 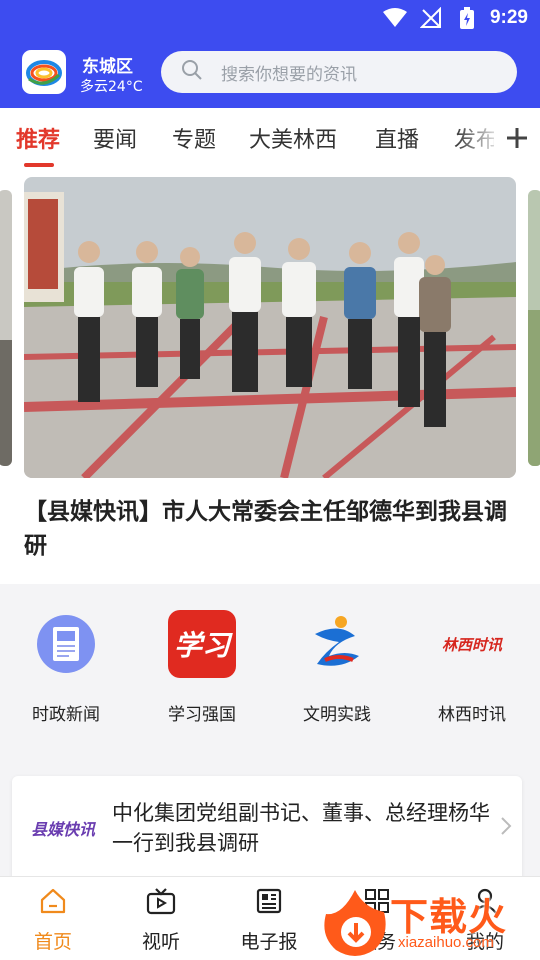 I want to click on no-signal-icon, so click(x=431, y=18).